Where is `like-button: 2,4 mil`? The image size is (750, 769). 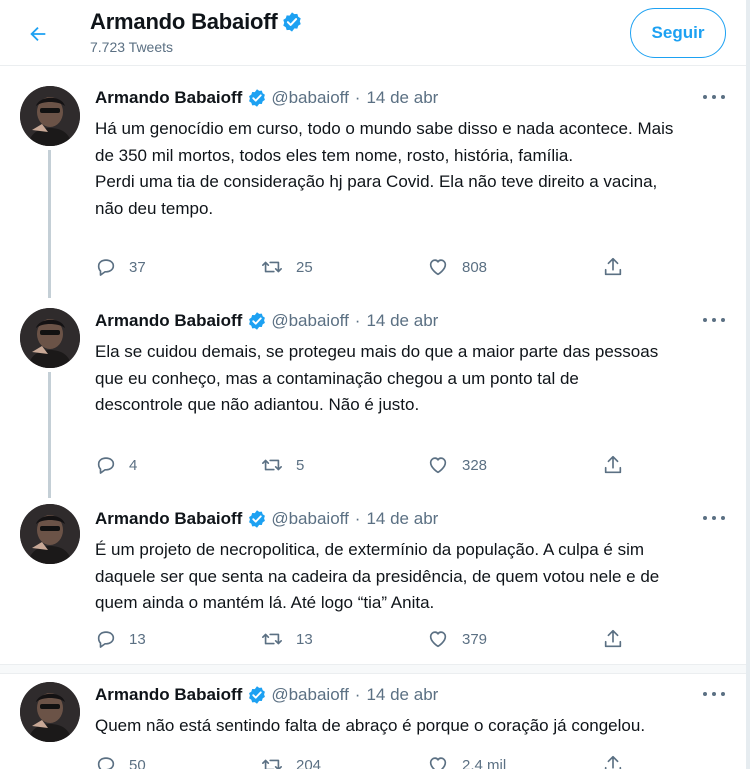
like-button: 2,4 mil is located at coordinates (466, 761).